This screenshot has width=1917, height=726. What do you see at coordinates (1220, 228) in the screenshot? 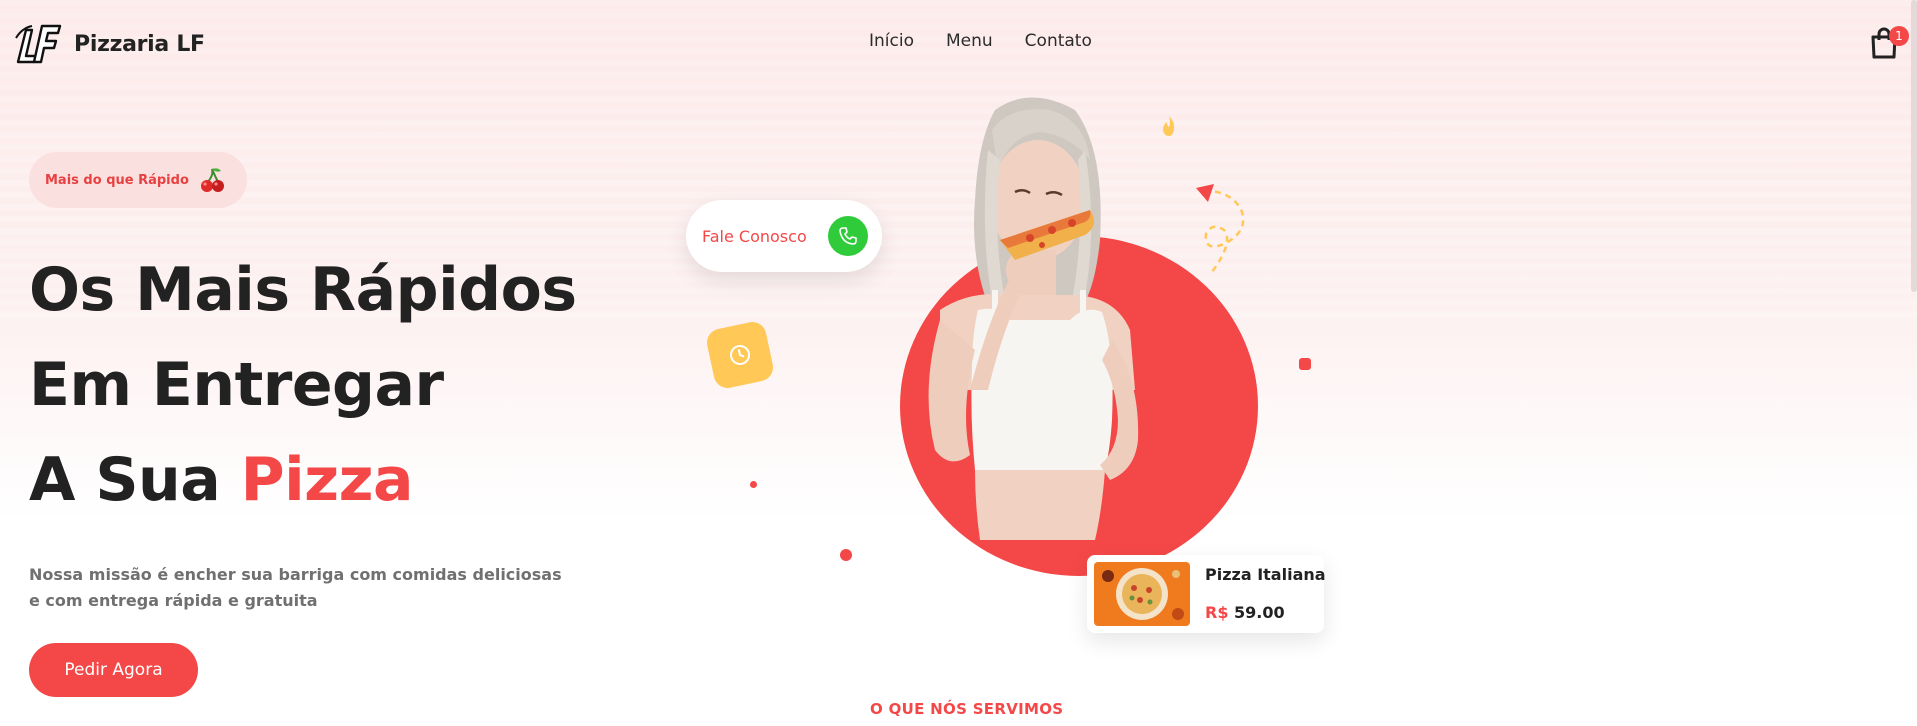
I see `dashed-arrow-icon` at bounding box center [1220, 228].